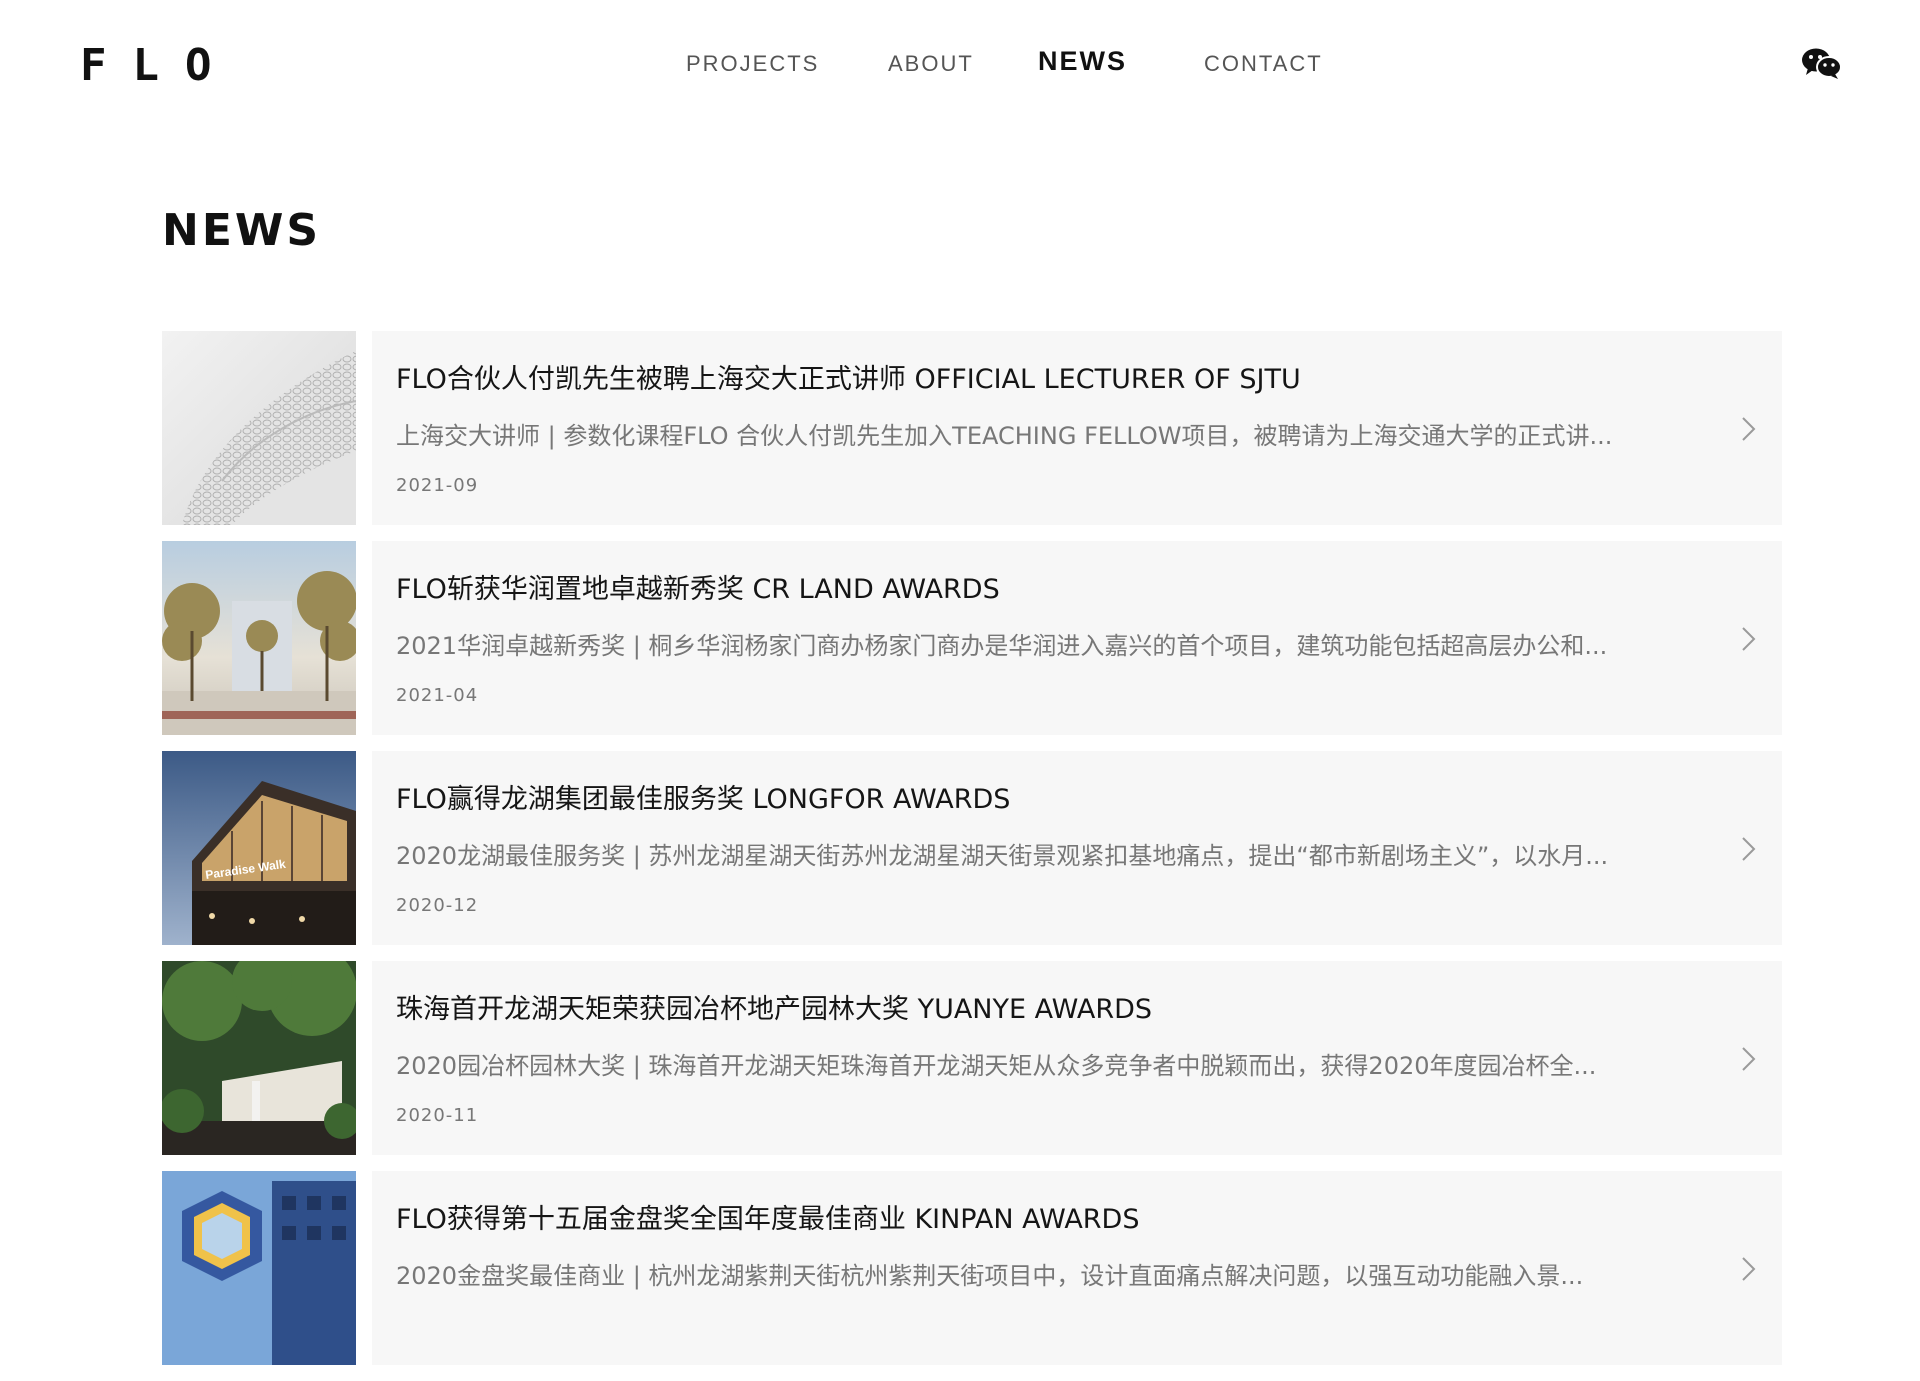 This screenshot has height=1381, width=1920. I want to click on main-nav: PROJECTS ABOUT NEWS CONTACT, so click(960, 62).